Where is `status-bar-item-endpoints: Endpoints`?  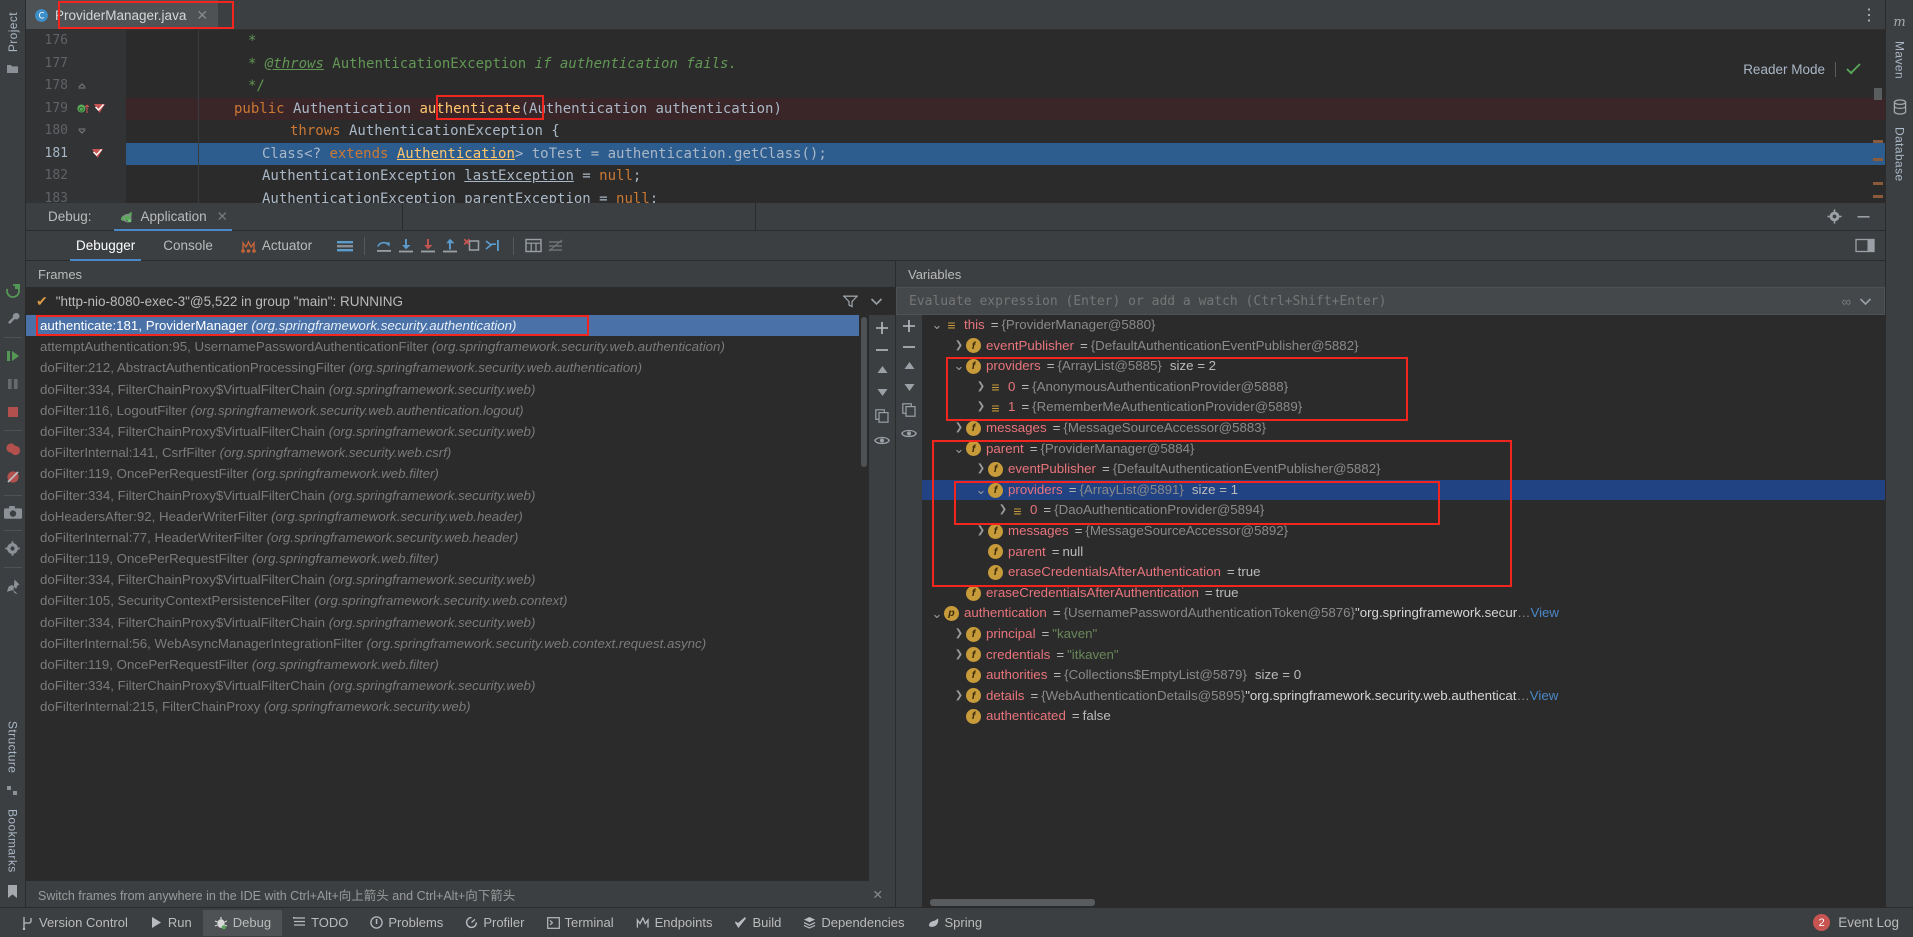
status-bar-item-endpoints: Endpoints is located at coordinates (674, 923).